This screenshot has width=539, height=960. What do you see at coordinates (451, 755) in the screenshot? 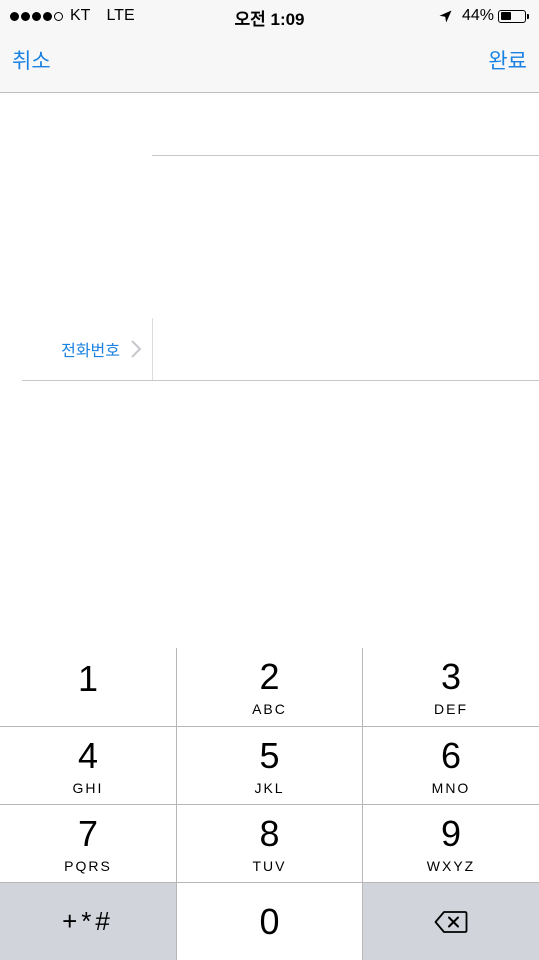
I see `key-digit: 6` at bounding box center [451, 755].